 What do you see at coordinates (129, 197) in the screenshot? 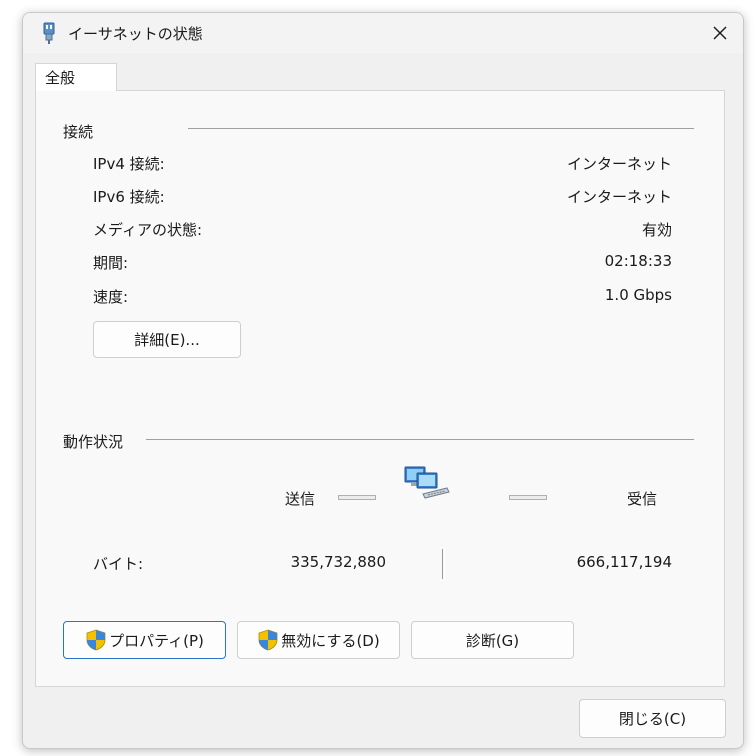
I see `ipv6-label: IPv6 接続:` at bounding box center [129, 197].